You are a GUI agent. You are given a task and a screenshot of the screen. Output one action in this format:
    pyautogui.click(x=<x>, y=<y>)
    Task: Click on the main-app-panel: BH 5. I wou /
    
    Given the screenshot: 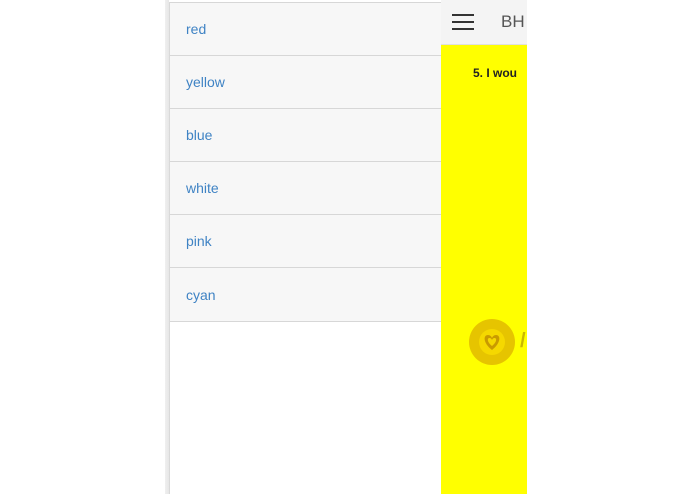 What is the action you would take?
    pyautogui.click(x=484, y=247)
    